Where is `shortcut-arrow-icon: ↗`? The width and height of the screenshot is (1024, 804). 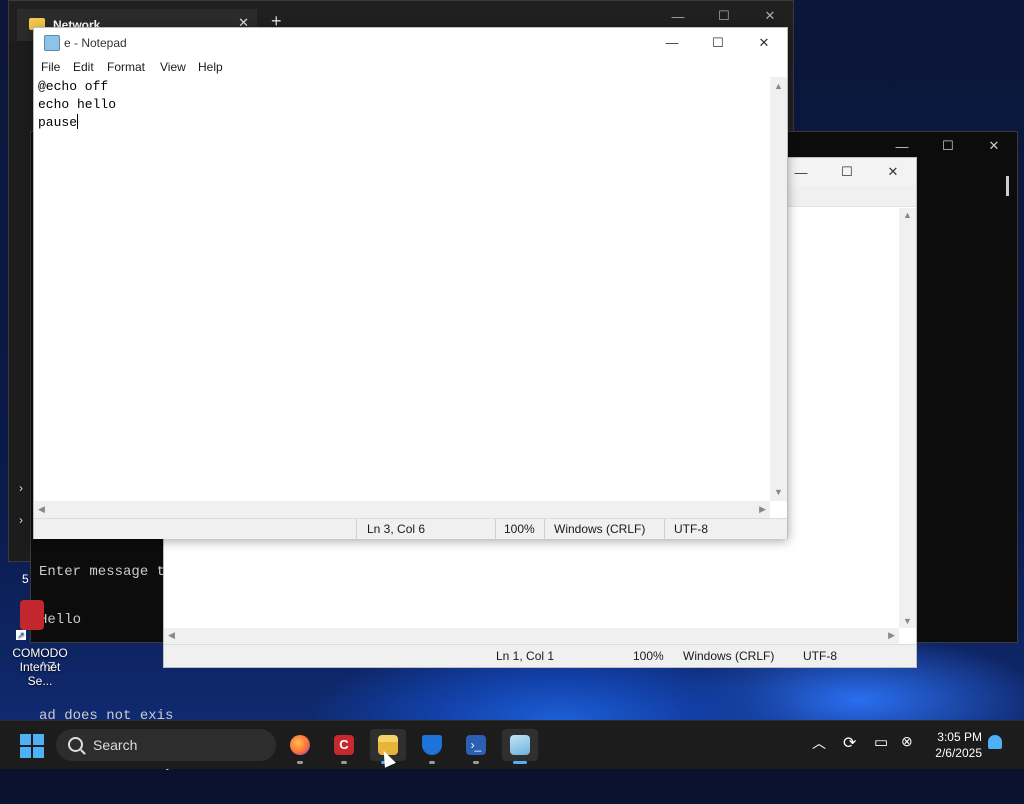
shortcut-arrow-icon: ↗ is located at coordinates (21, 635).